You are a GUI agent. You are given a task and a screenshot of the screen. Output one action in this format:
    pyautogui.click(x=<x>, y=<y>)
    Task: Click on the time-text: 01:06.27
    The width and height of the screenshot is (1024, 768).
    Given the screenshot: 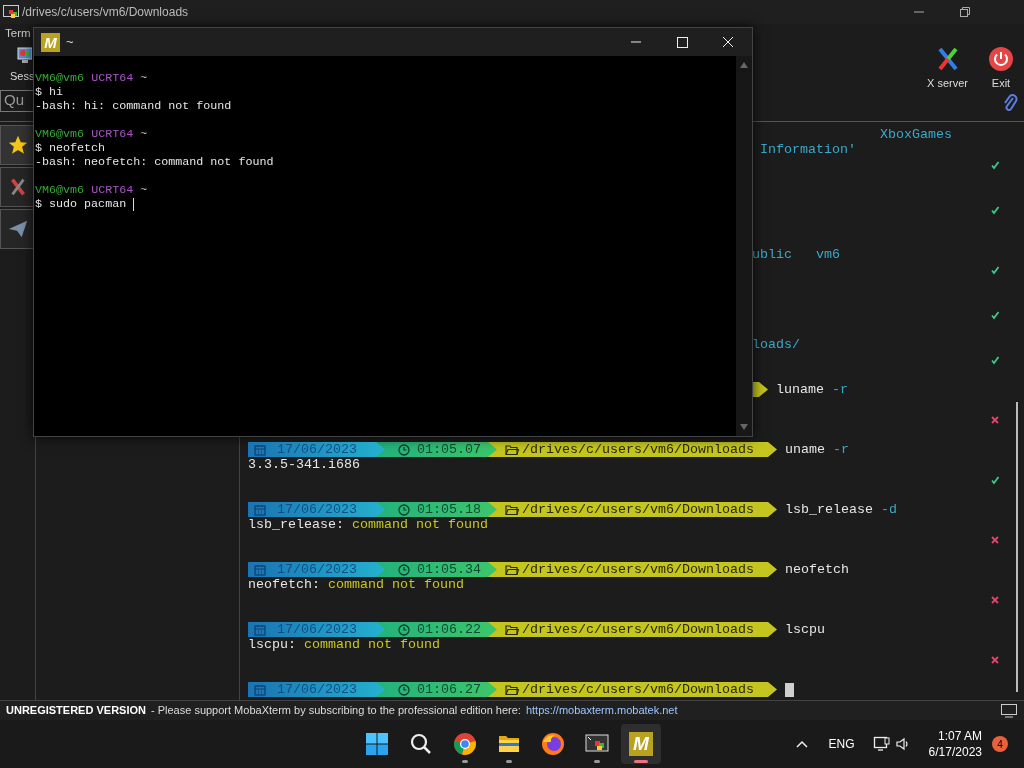 What is the action you would take?
    pyautogui.click(x=449, y=689)
    